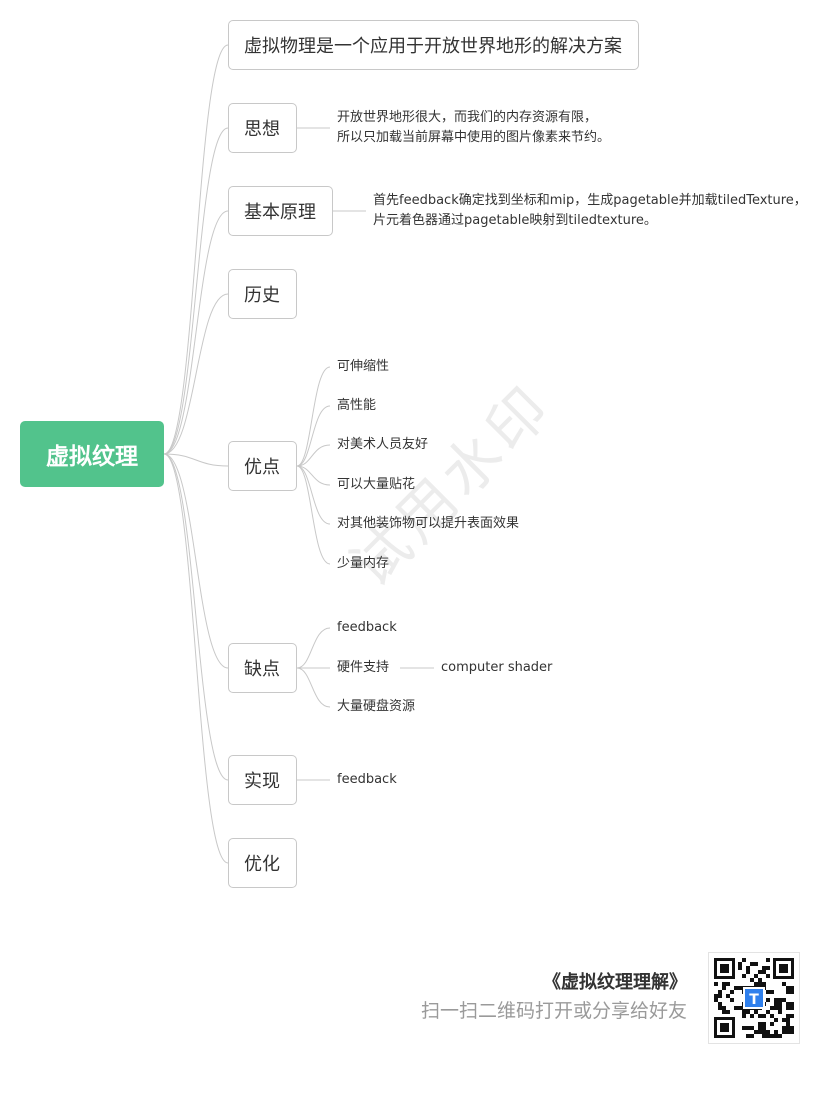  What do you see at coordinates (363, 668) in the screenshot?
I see `leaf-cons-2: 硬件支持` at bounding box center [363, 668].